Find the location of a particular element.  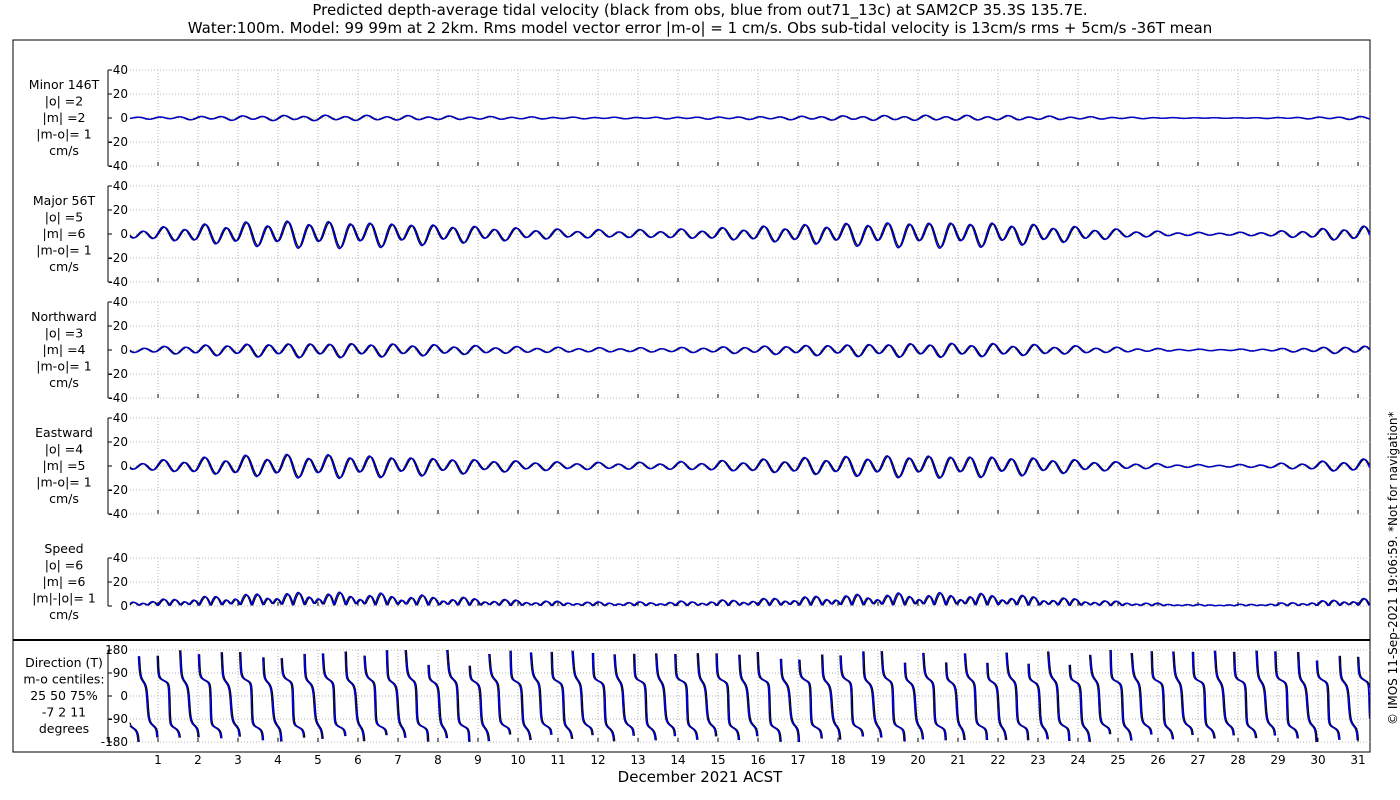

panel-label-speed: |m| =6 is located at coordinates (64, 581).